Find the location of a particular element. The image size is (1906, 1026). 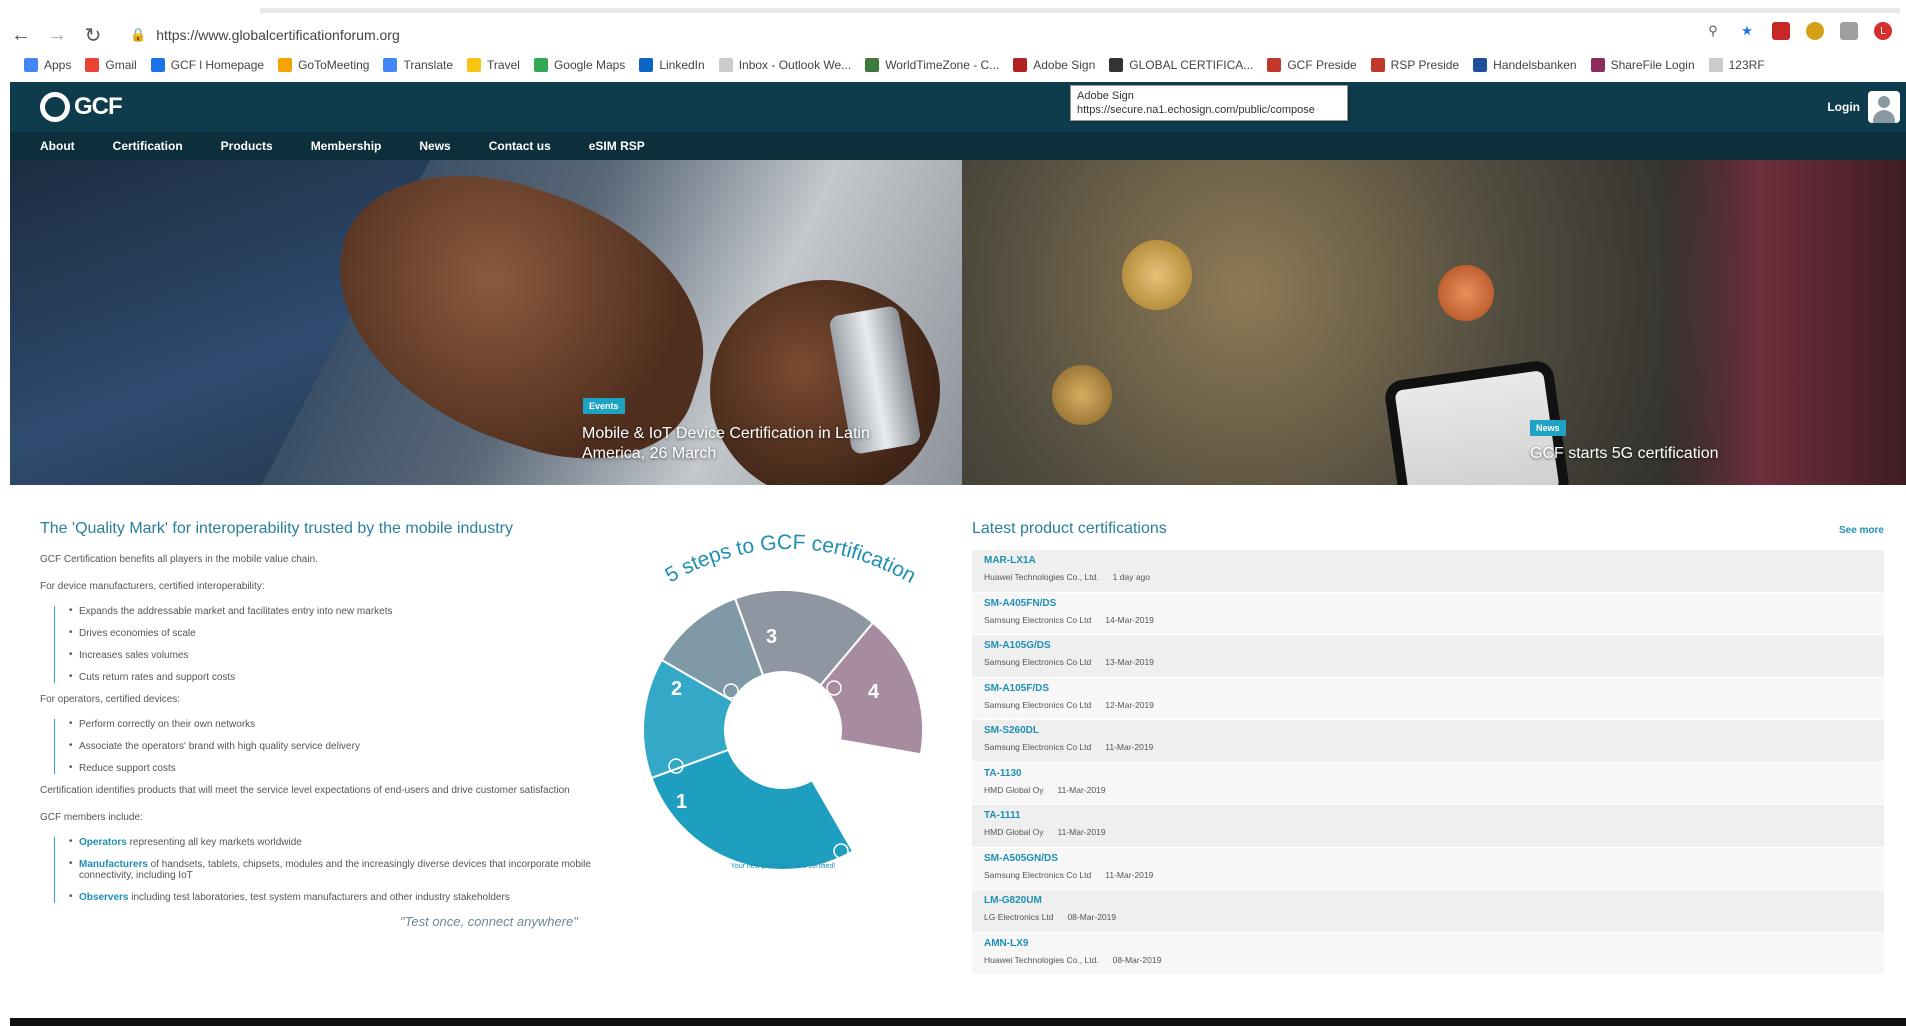

nav-item-certification: Certification is located at coordinates (148, 146).